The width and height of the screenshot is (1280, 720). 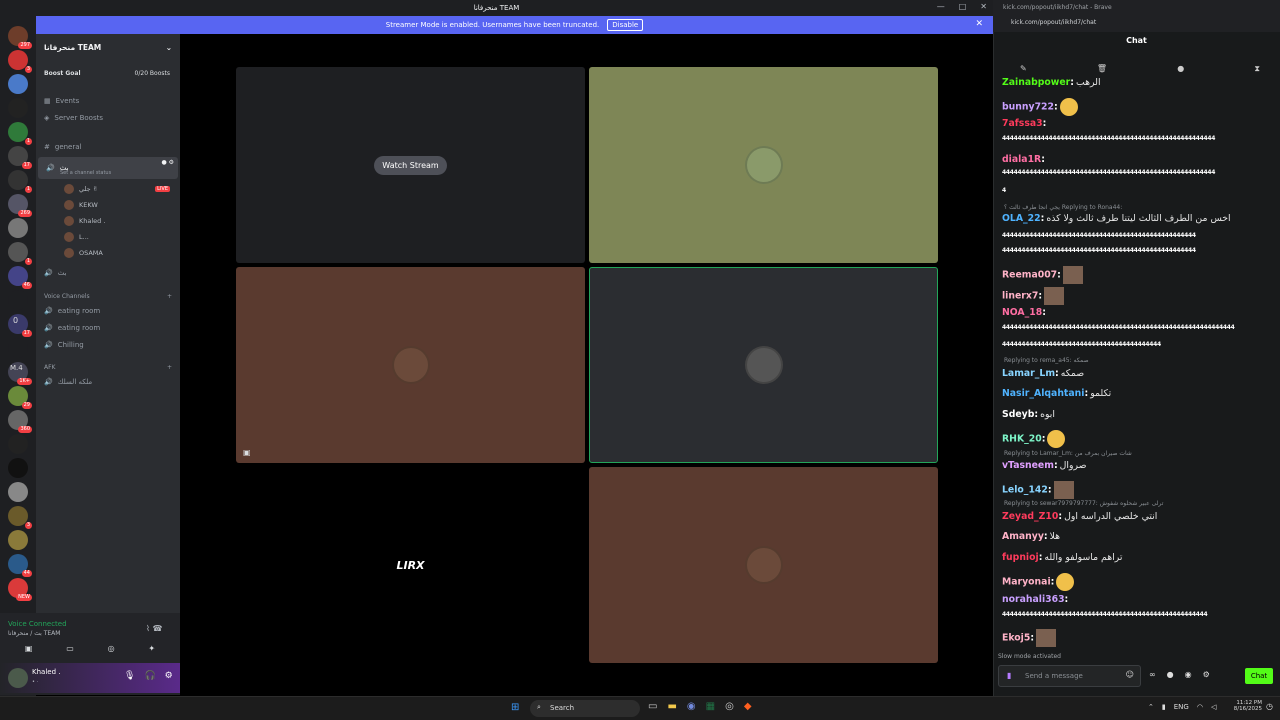 What do you see at coordinates (20, 157) in the screenshot?
I see `server-icon: 17` at bounding box center [20, 157].